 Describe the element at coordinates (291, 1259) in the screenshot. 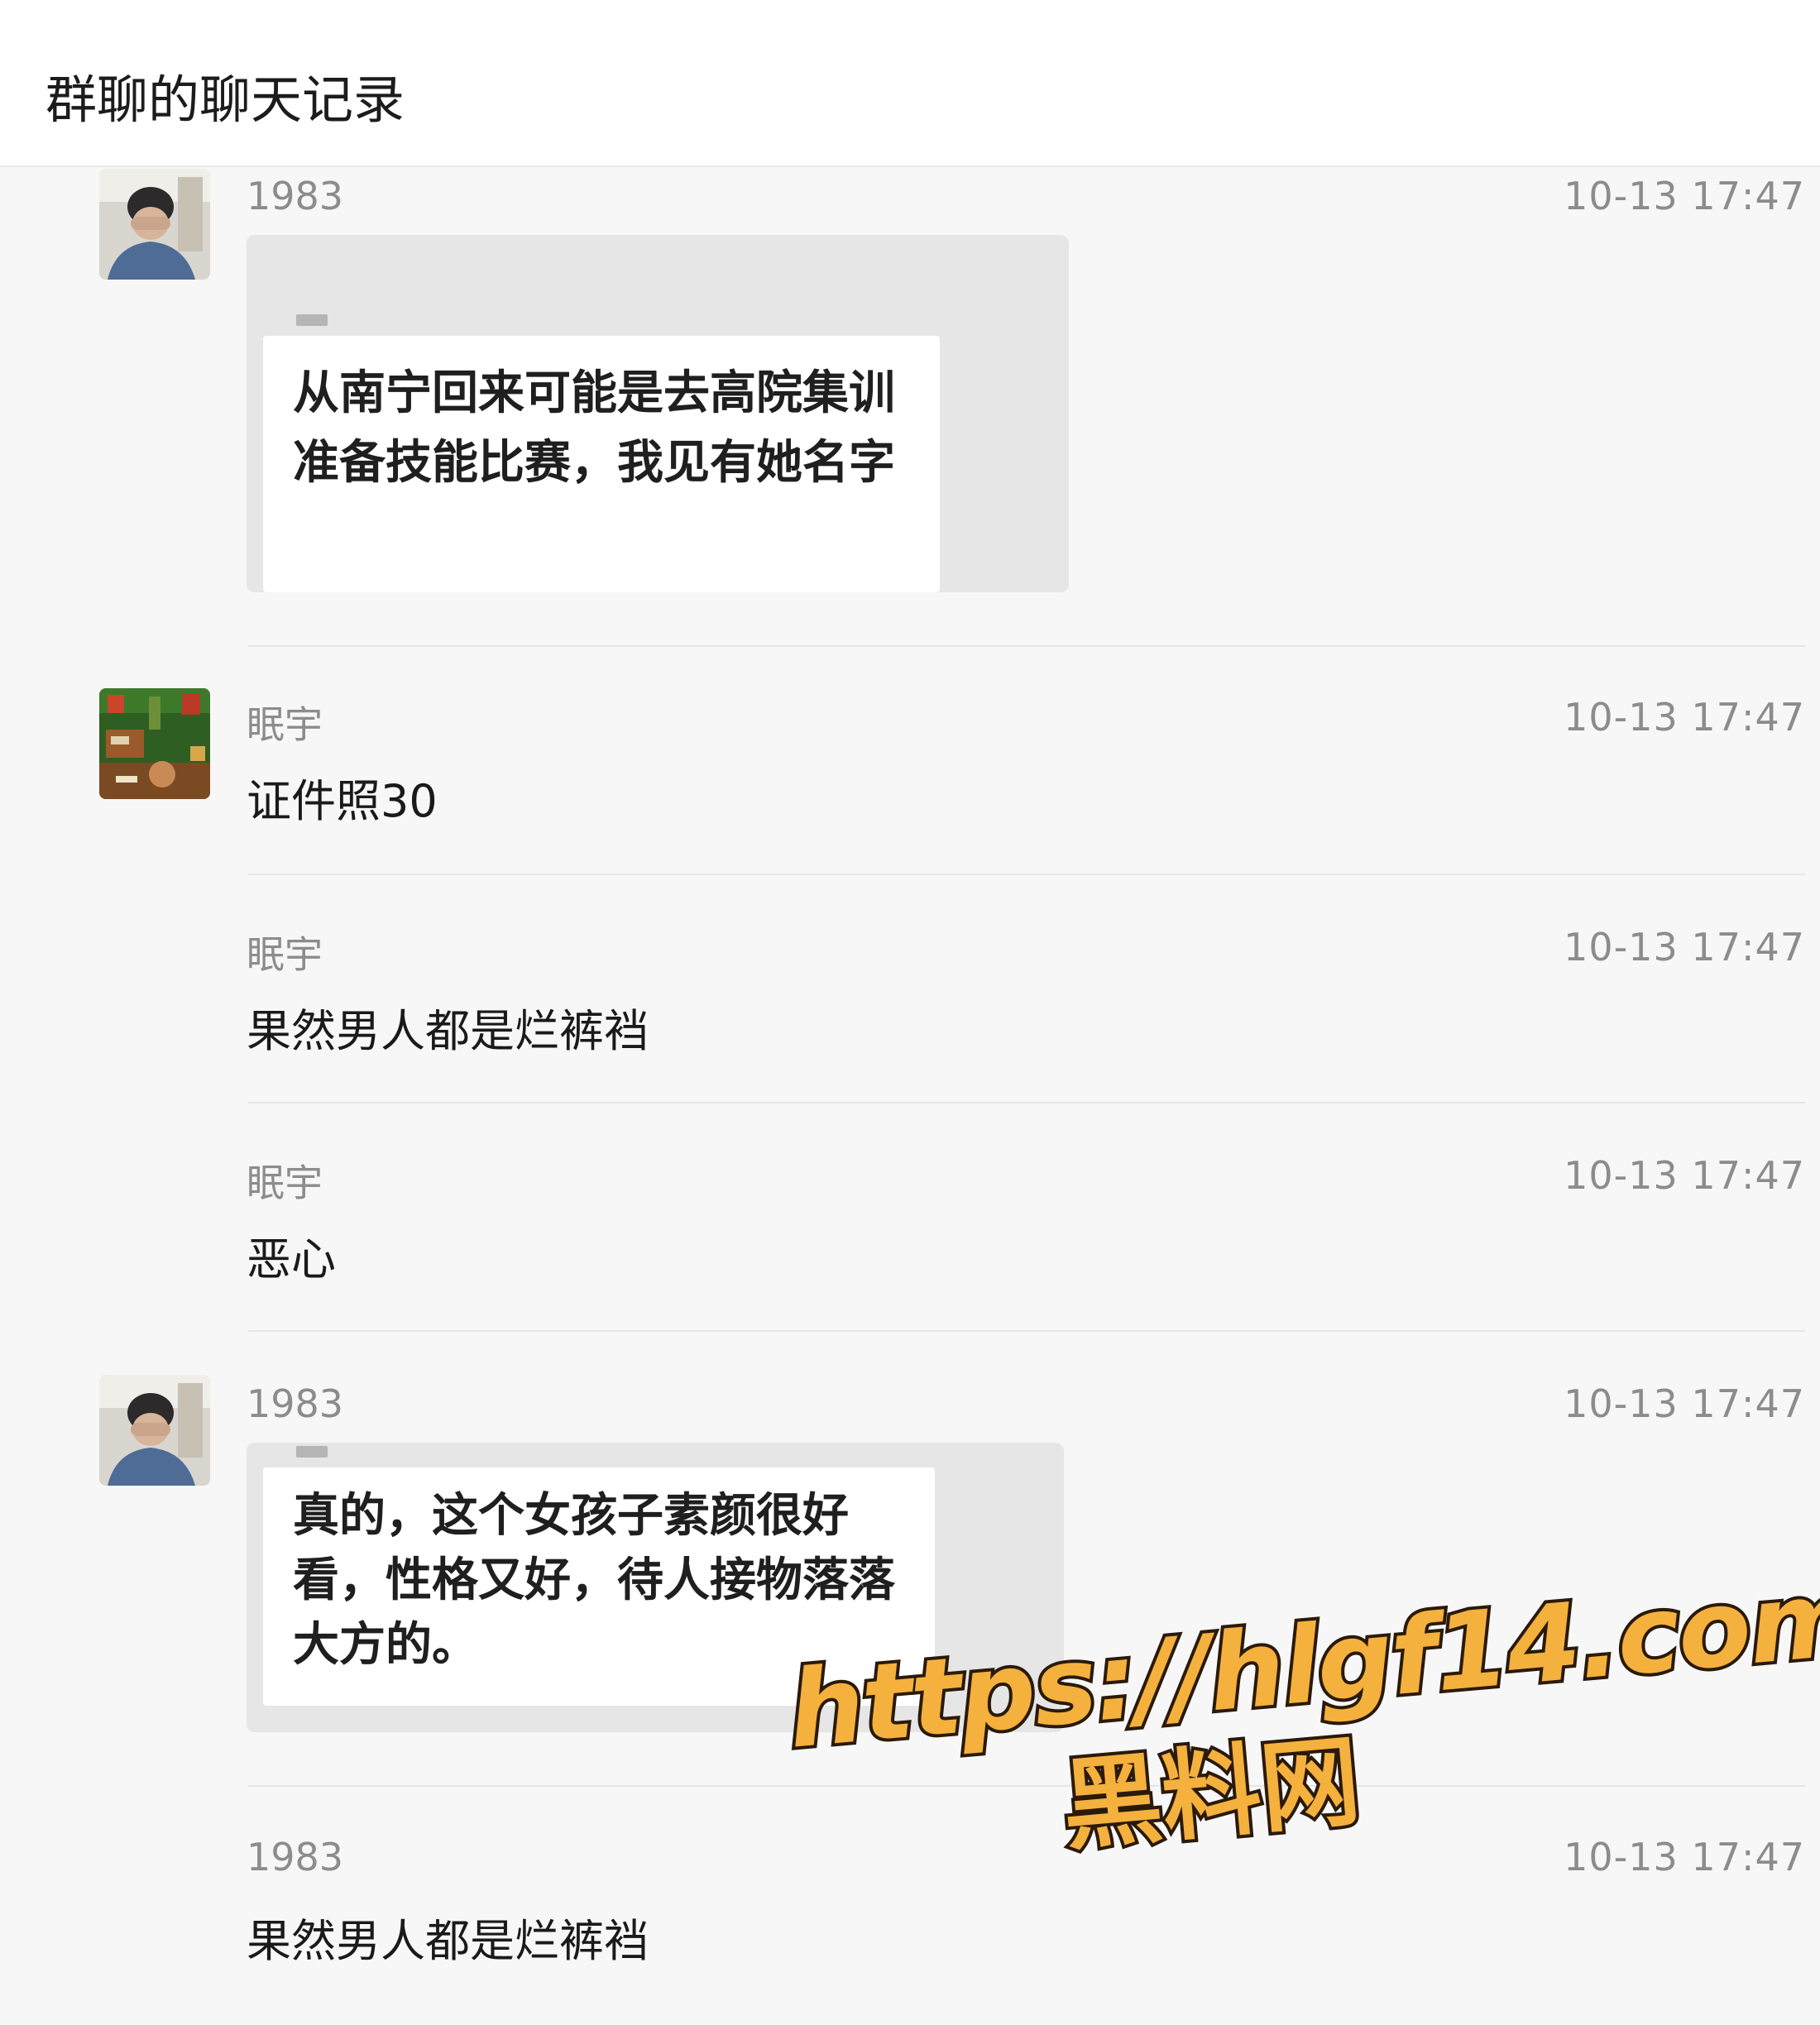

I see `message-text: 恶心` at that location.